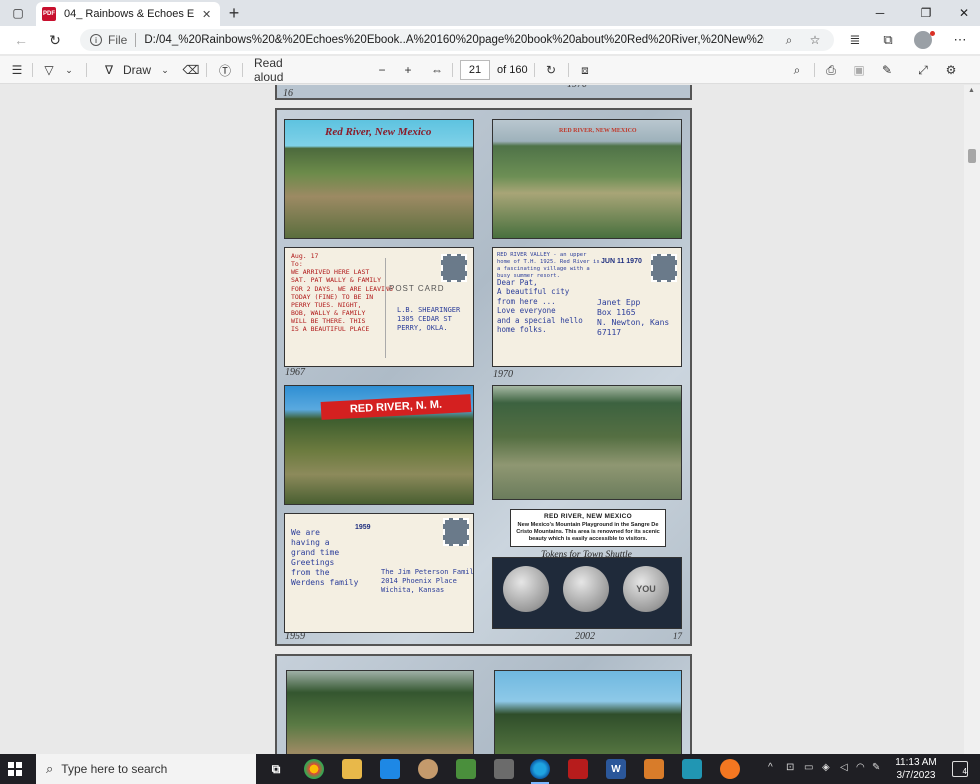  What do you see at coordinates (17, 70) in the screenshot?
I see `contents-icon: ☰` at bounding box center [17, 70].